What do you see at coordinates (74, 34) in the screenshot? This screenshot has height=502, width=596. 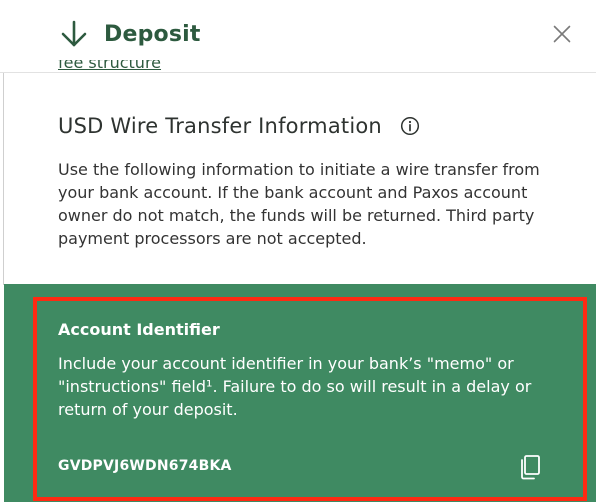 I see `arrow-down-icon` at bounding box center [74, 34].